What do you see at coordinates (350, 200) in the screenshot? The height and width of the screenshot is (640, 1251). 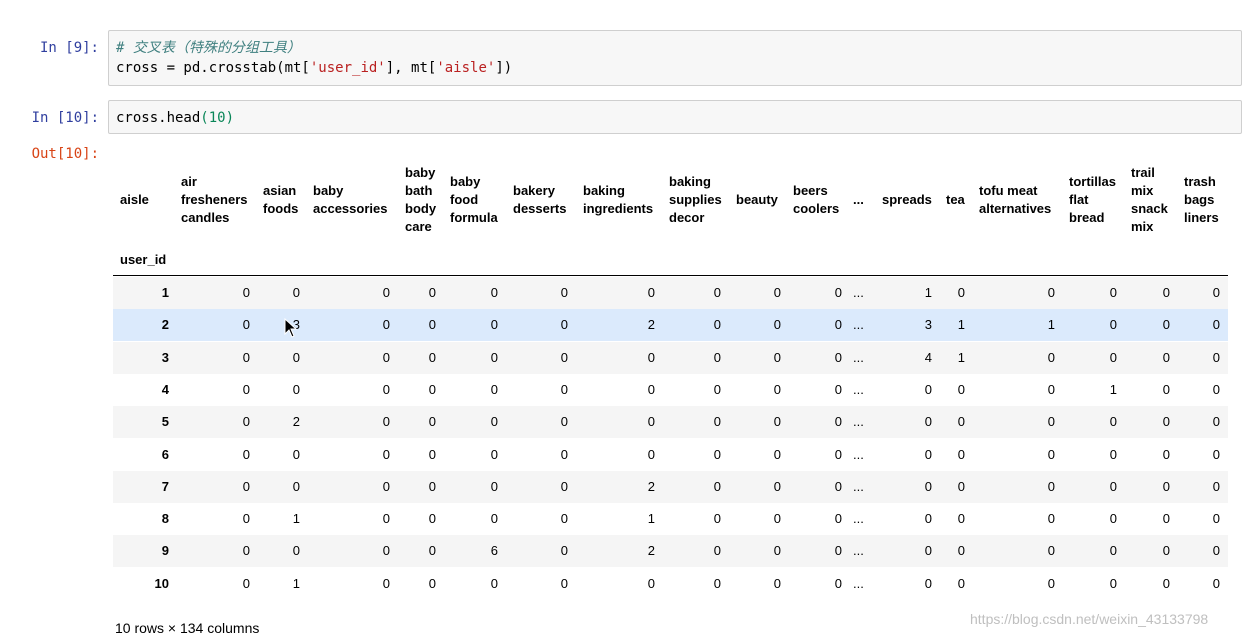 I see `column-header: baby accessories` at bounding box center [350, 200].